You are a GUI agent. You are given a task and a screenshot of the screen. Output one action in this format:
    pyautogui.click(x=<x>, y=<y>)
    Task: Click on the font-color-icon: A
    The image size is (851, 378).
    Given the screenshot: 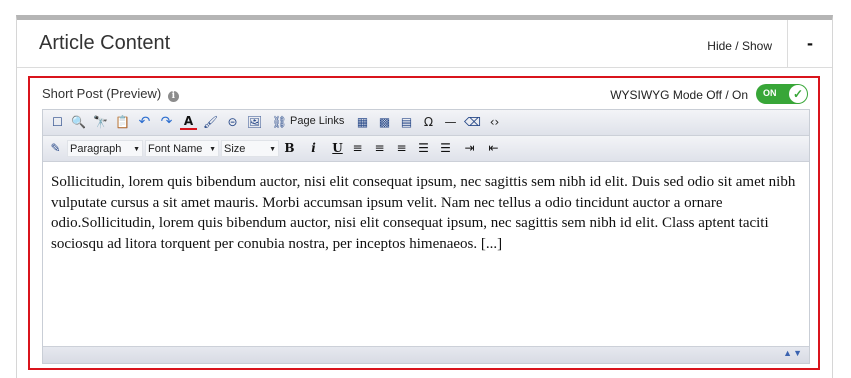 What is the action you would take?
    pyautogui.click(x=188, y=122)
    